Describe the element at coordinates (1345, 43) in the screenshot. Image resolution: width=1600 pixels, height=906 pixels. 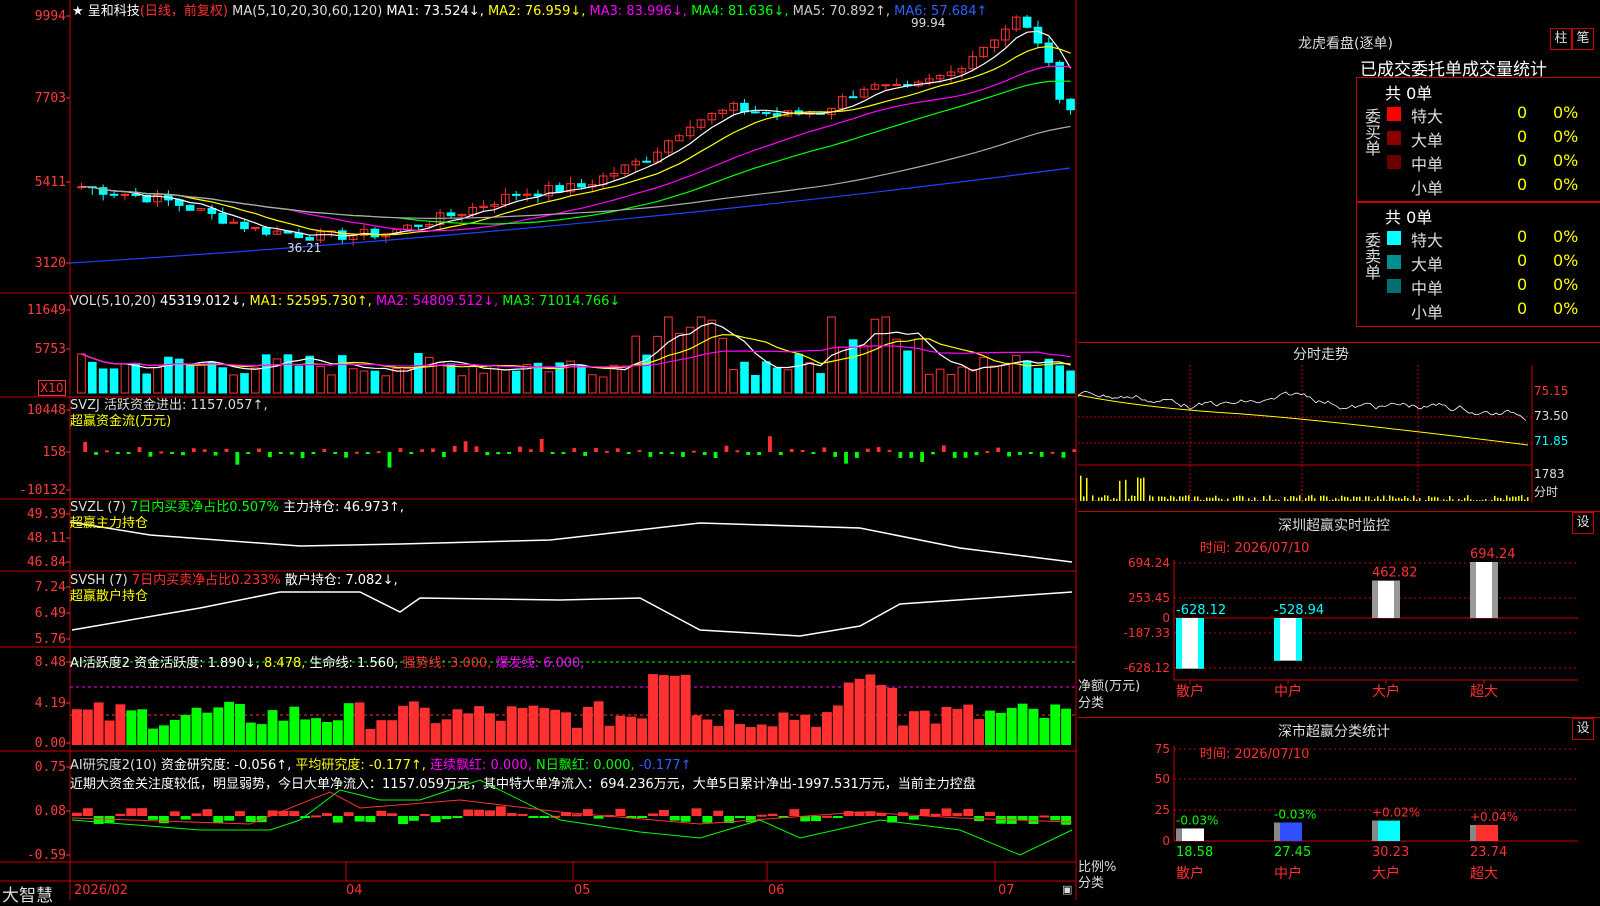
I see `lhkp-title: 龙虎看盘(逐单)` at that location.